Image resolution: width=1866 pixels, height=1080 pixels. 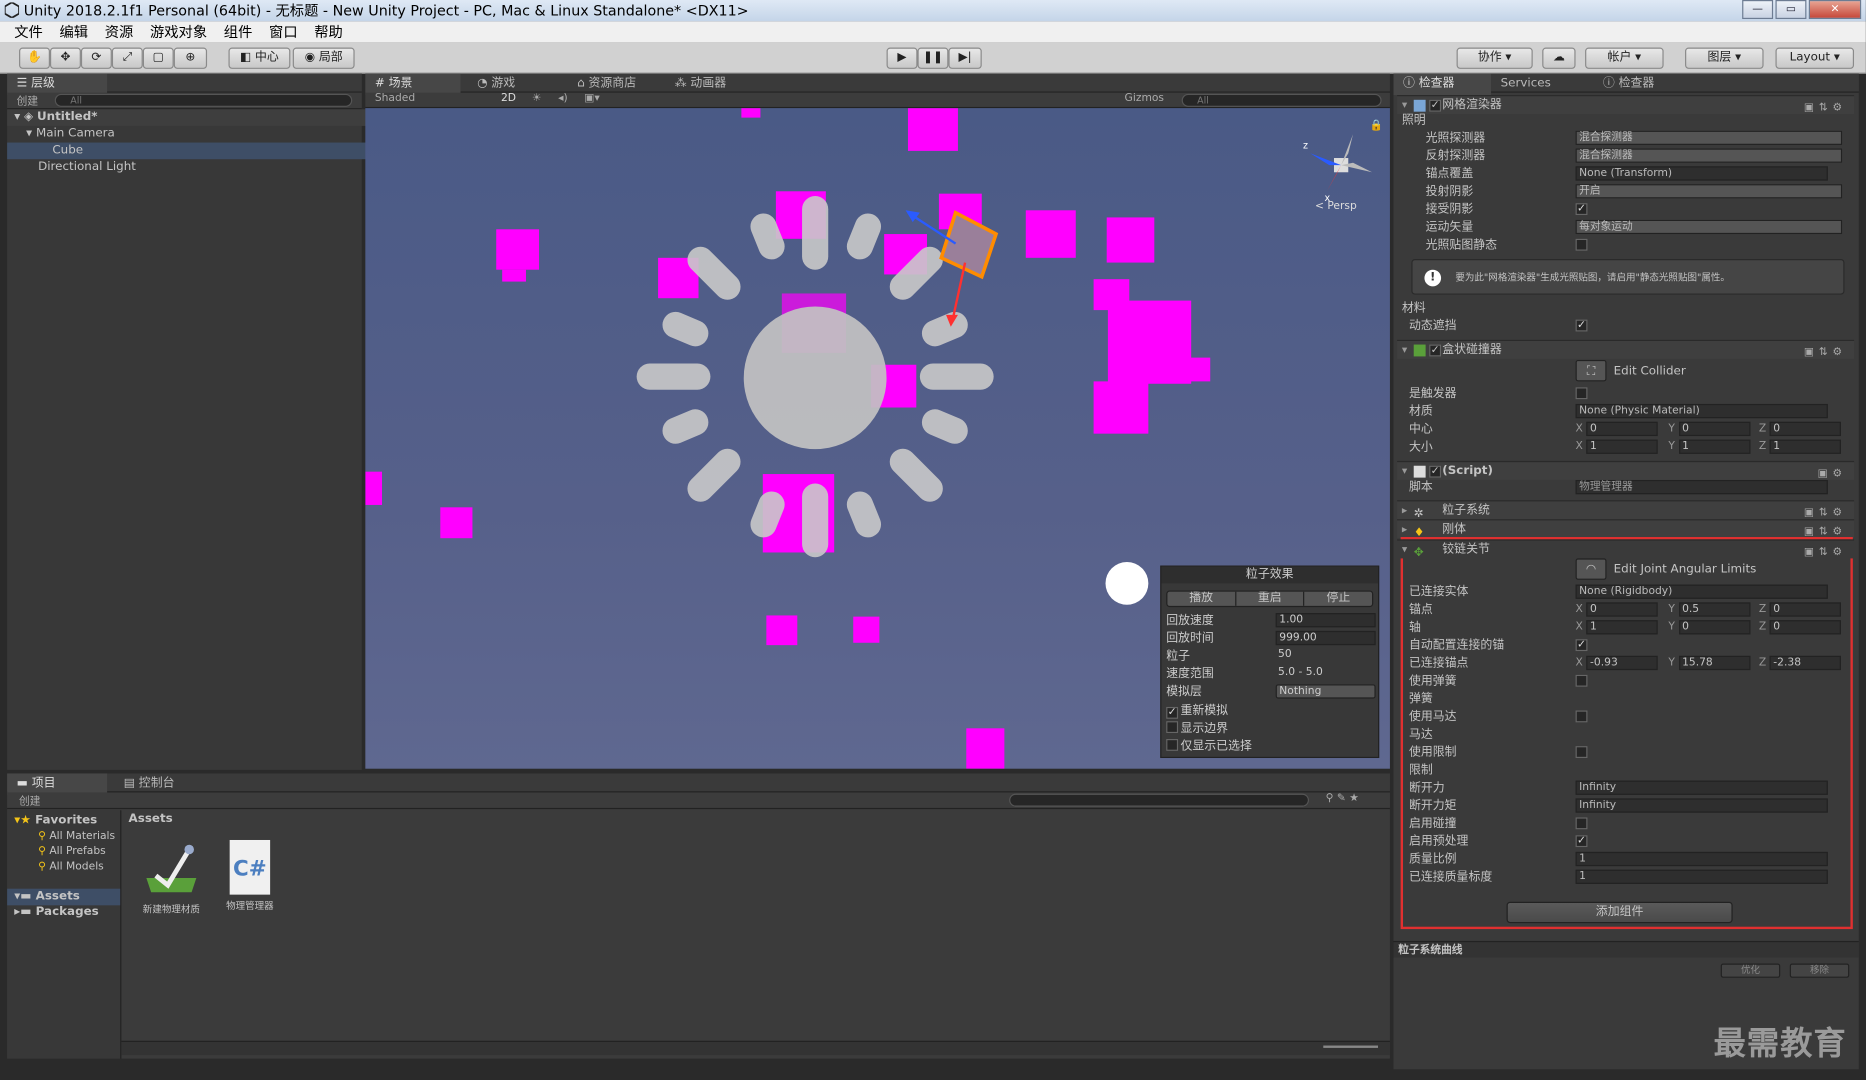 I want to click on fav-all-materials: ⚲ All Materials, so click(x=76, y=836).